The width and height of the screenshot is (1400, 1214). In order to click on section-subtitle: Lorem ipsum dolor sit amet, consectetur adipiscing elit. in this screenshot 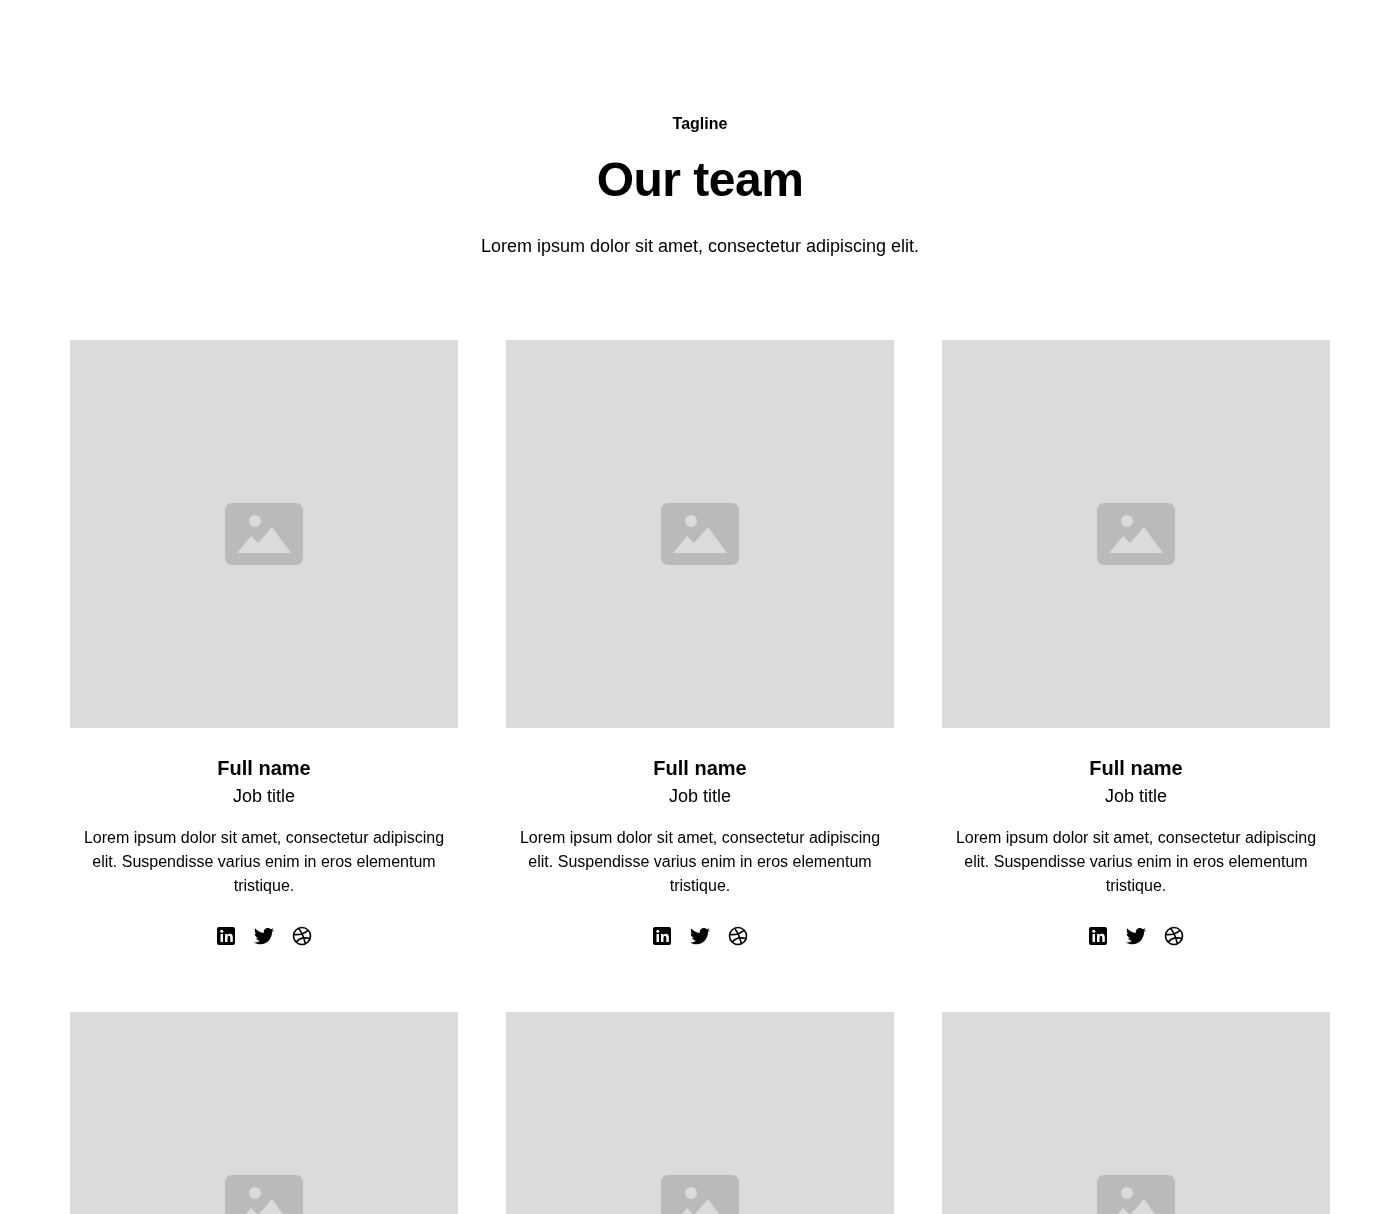, I will do `click(700, 246)`.